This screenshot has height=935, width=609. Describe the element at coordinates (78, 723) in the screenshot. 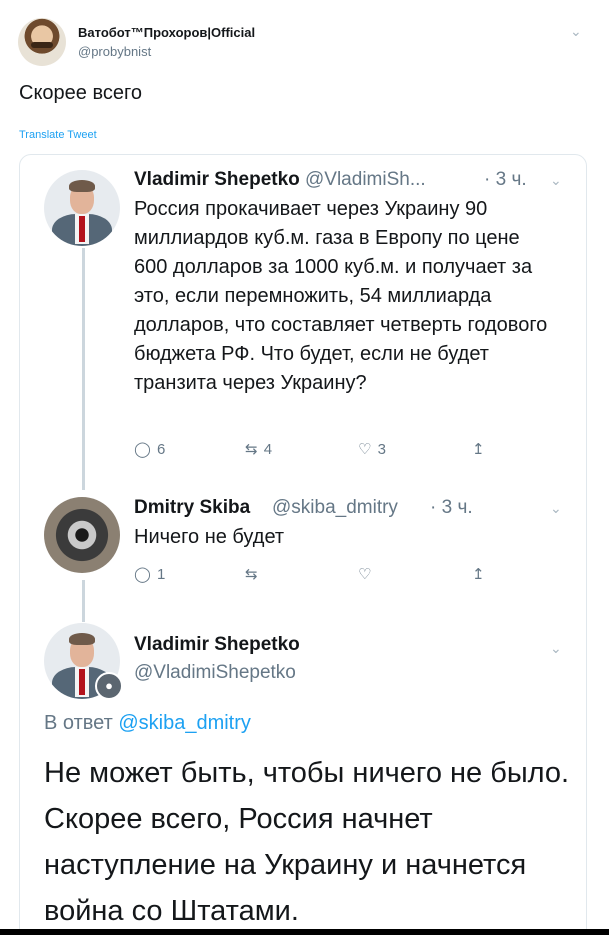

I see `reply-prefix: В ответ` at that location.